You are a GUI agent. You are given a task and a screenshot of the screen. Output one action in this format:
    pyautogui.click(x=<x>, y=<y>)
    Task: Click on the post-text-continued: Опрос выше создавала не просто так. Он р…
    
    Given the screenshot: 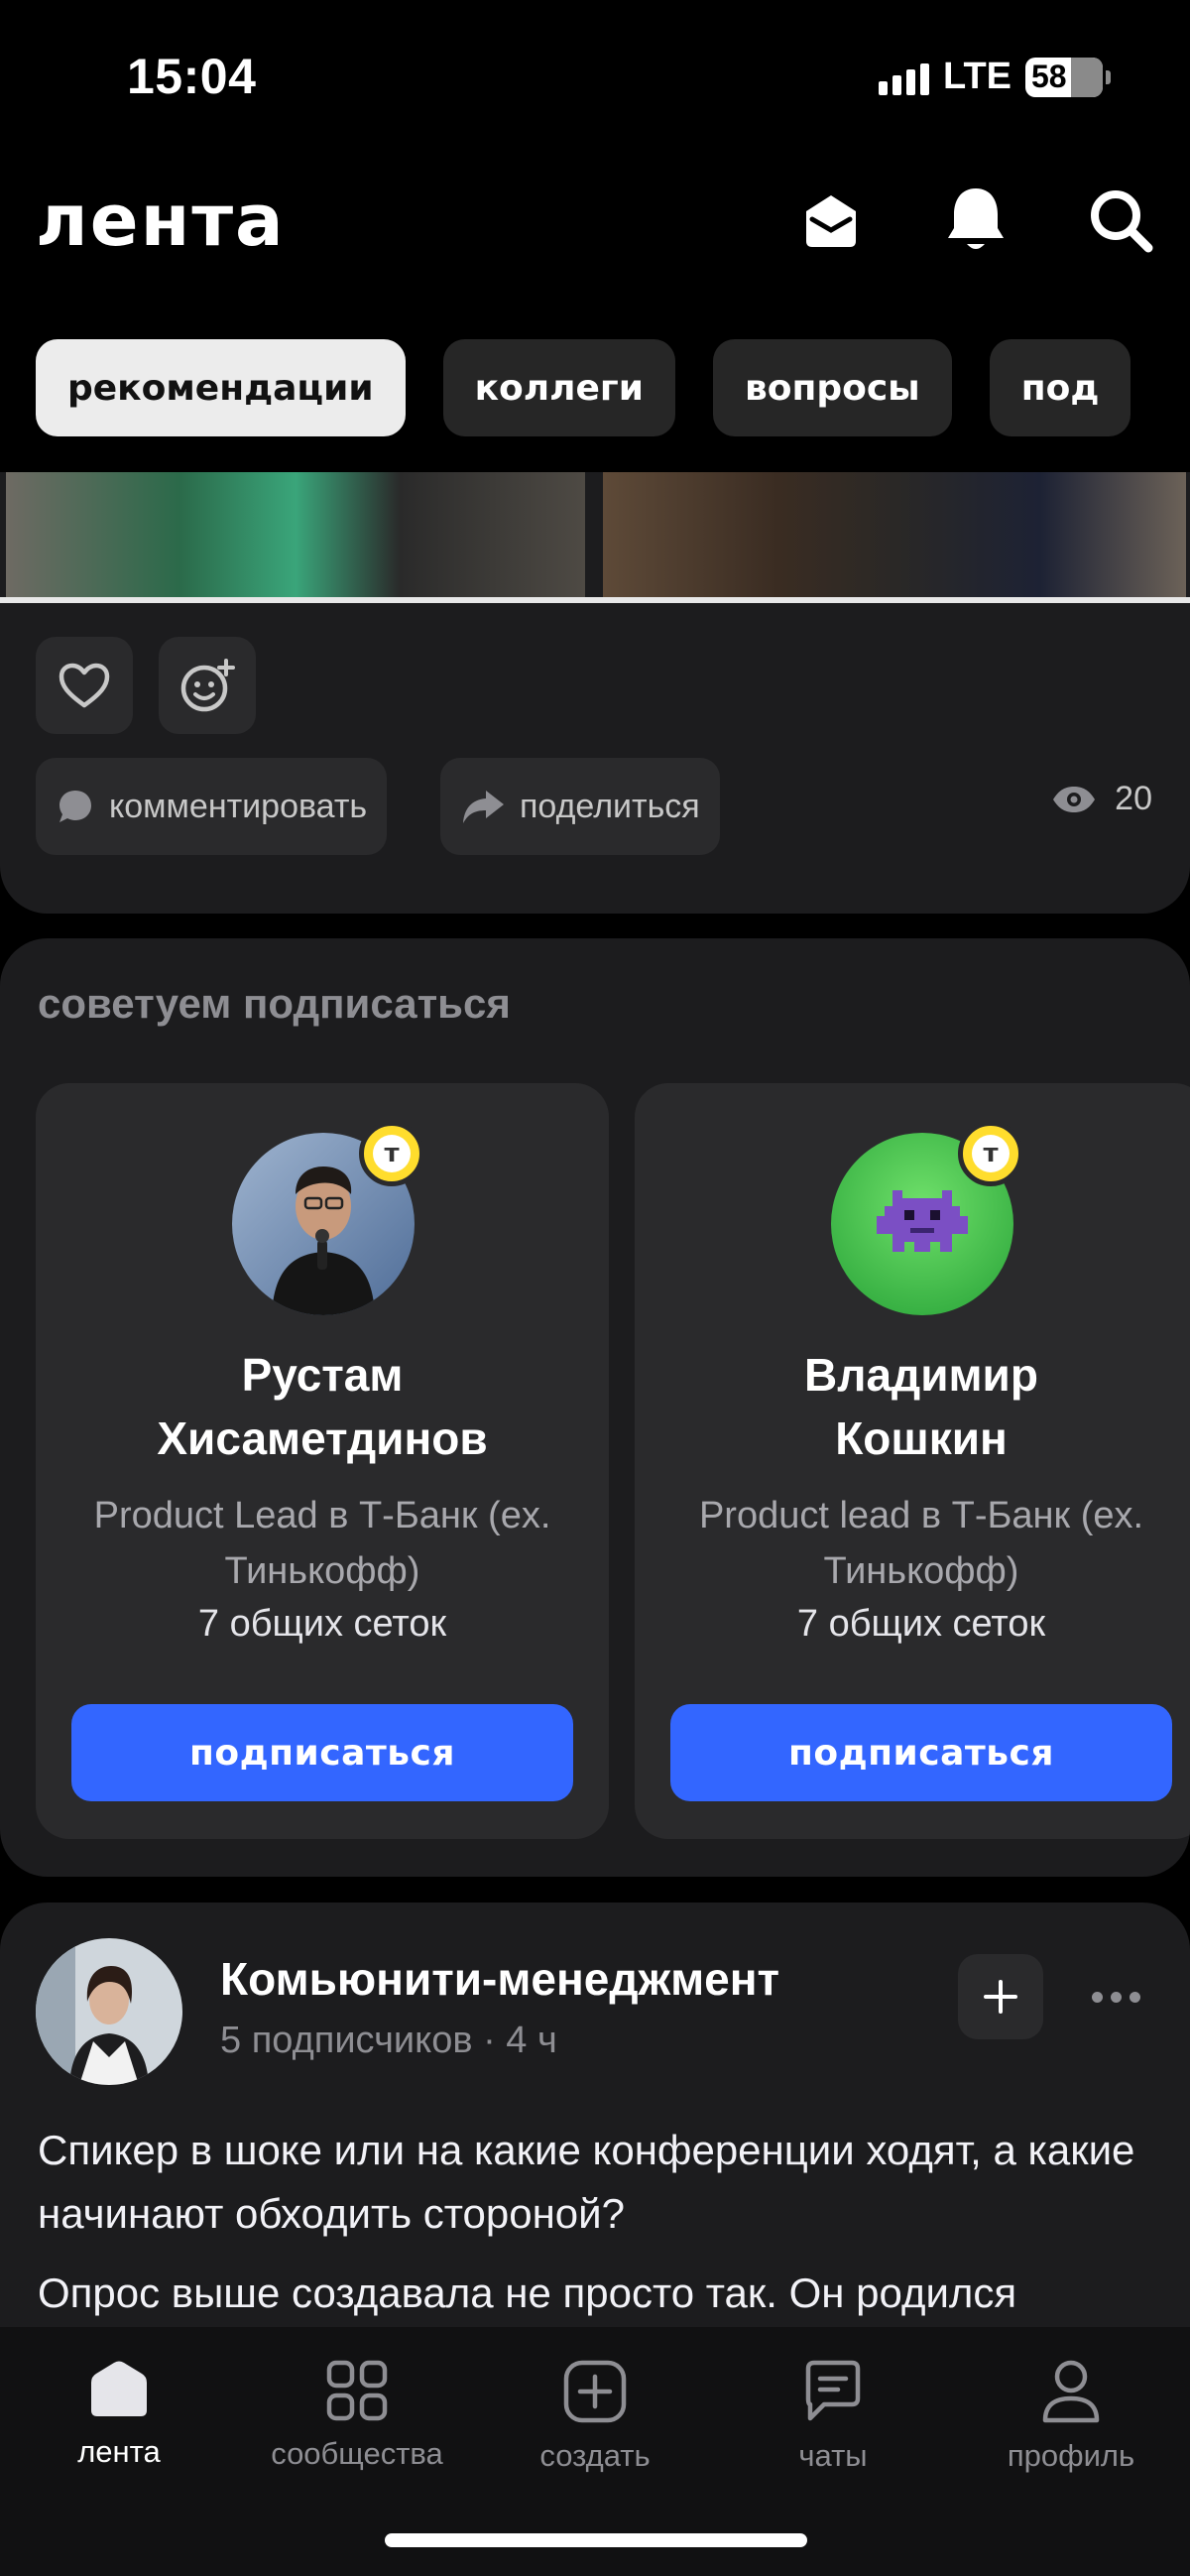 What is the action you would take?
    pyautogui.click(x=527, y=2292)
    